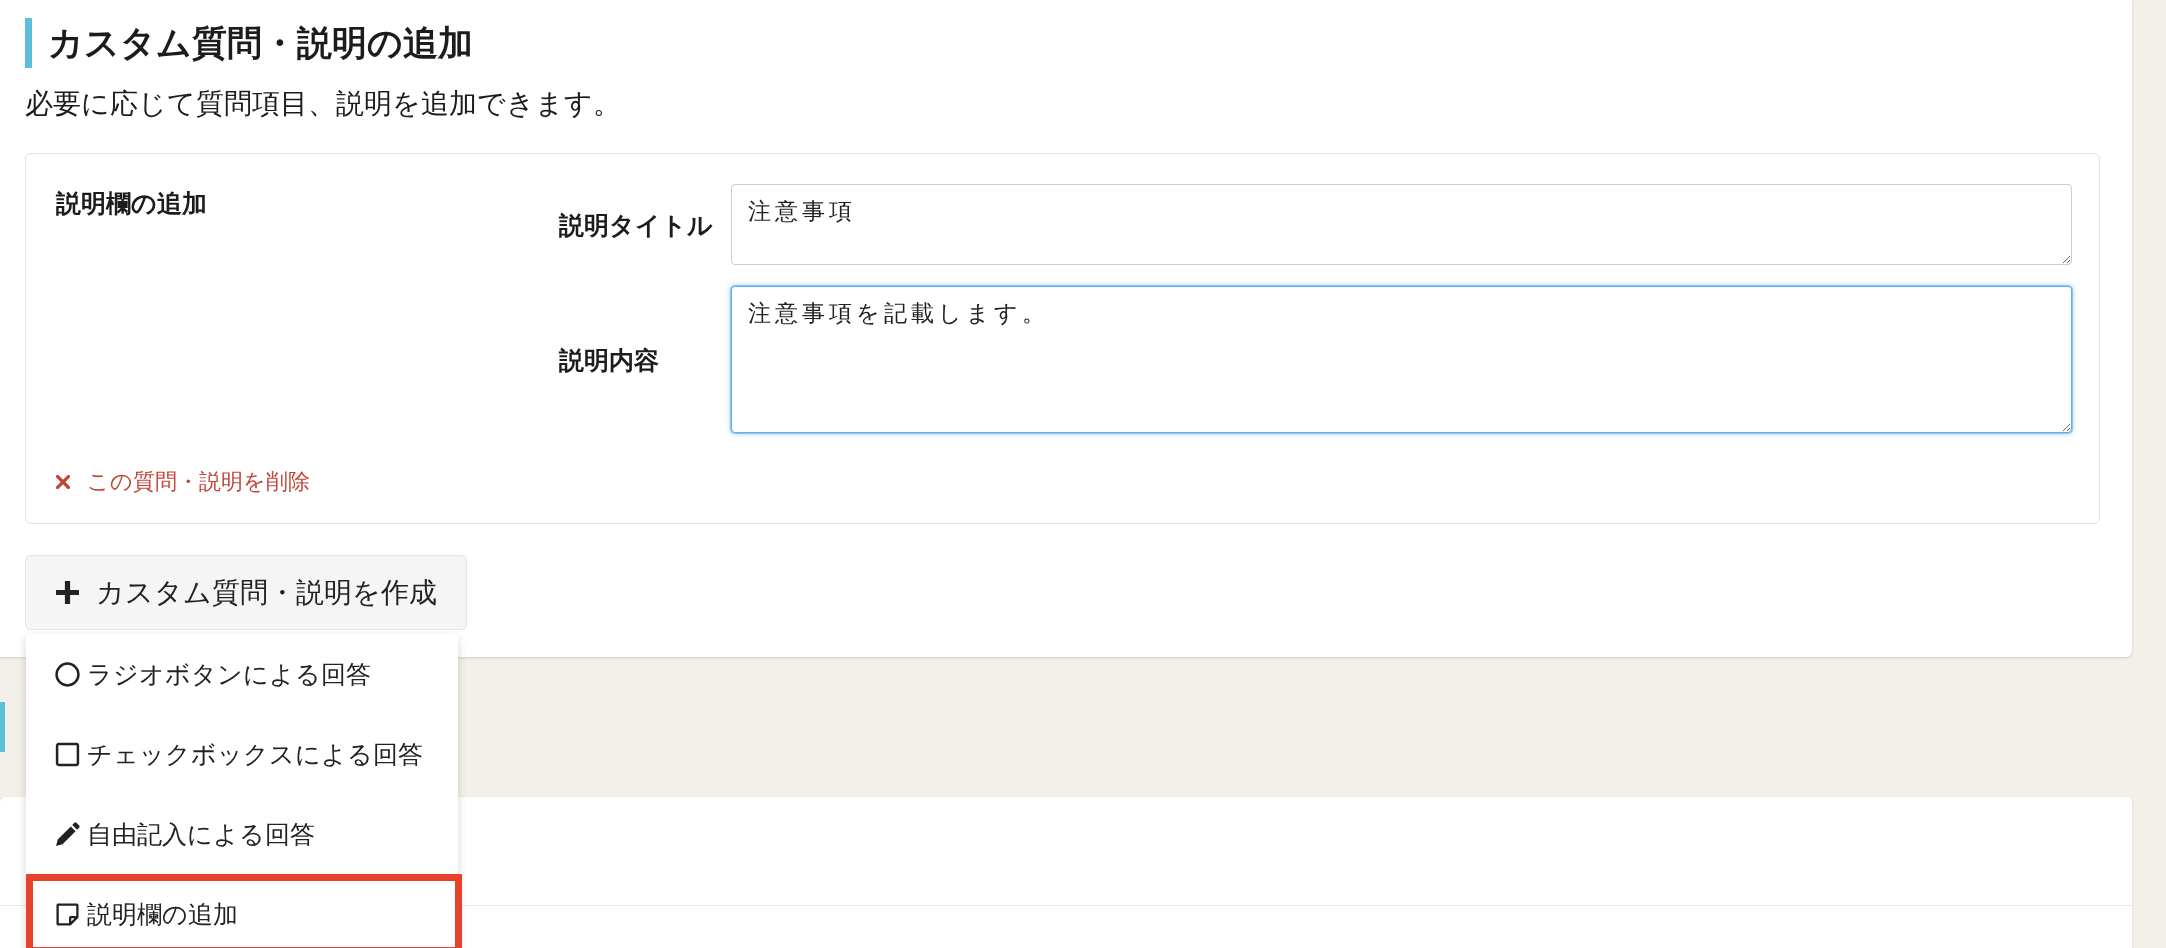 The image size is (2166, 948). Describe the element at coordinates (242, 674) in the screenshot. I see `menu-item: ラジオボタンによる回答` at that location.